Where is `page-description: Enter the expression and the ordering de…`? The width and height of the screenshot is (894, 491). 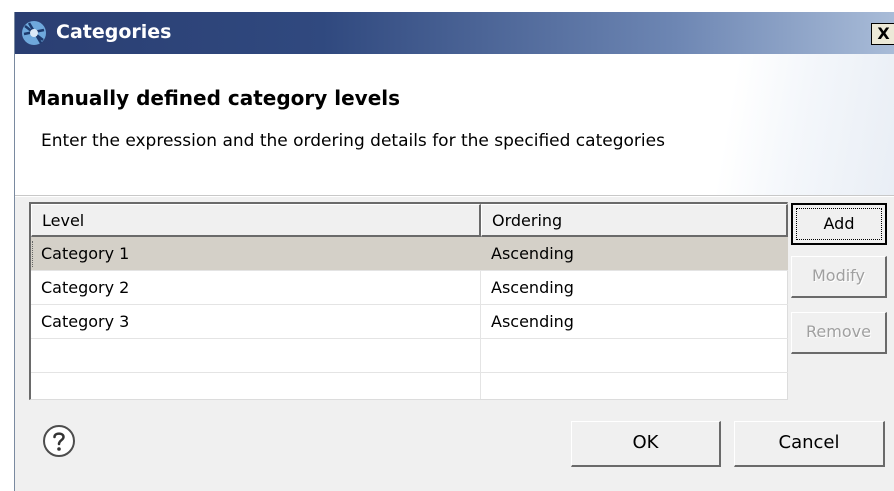 page-description: Enter the expression and the ordering de… is located at coordinates (353, 141).